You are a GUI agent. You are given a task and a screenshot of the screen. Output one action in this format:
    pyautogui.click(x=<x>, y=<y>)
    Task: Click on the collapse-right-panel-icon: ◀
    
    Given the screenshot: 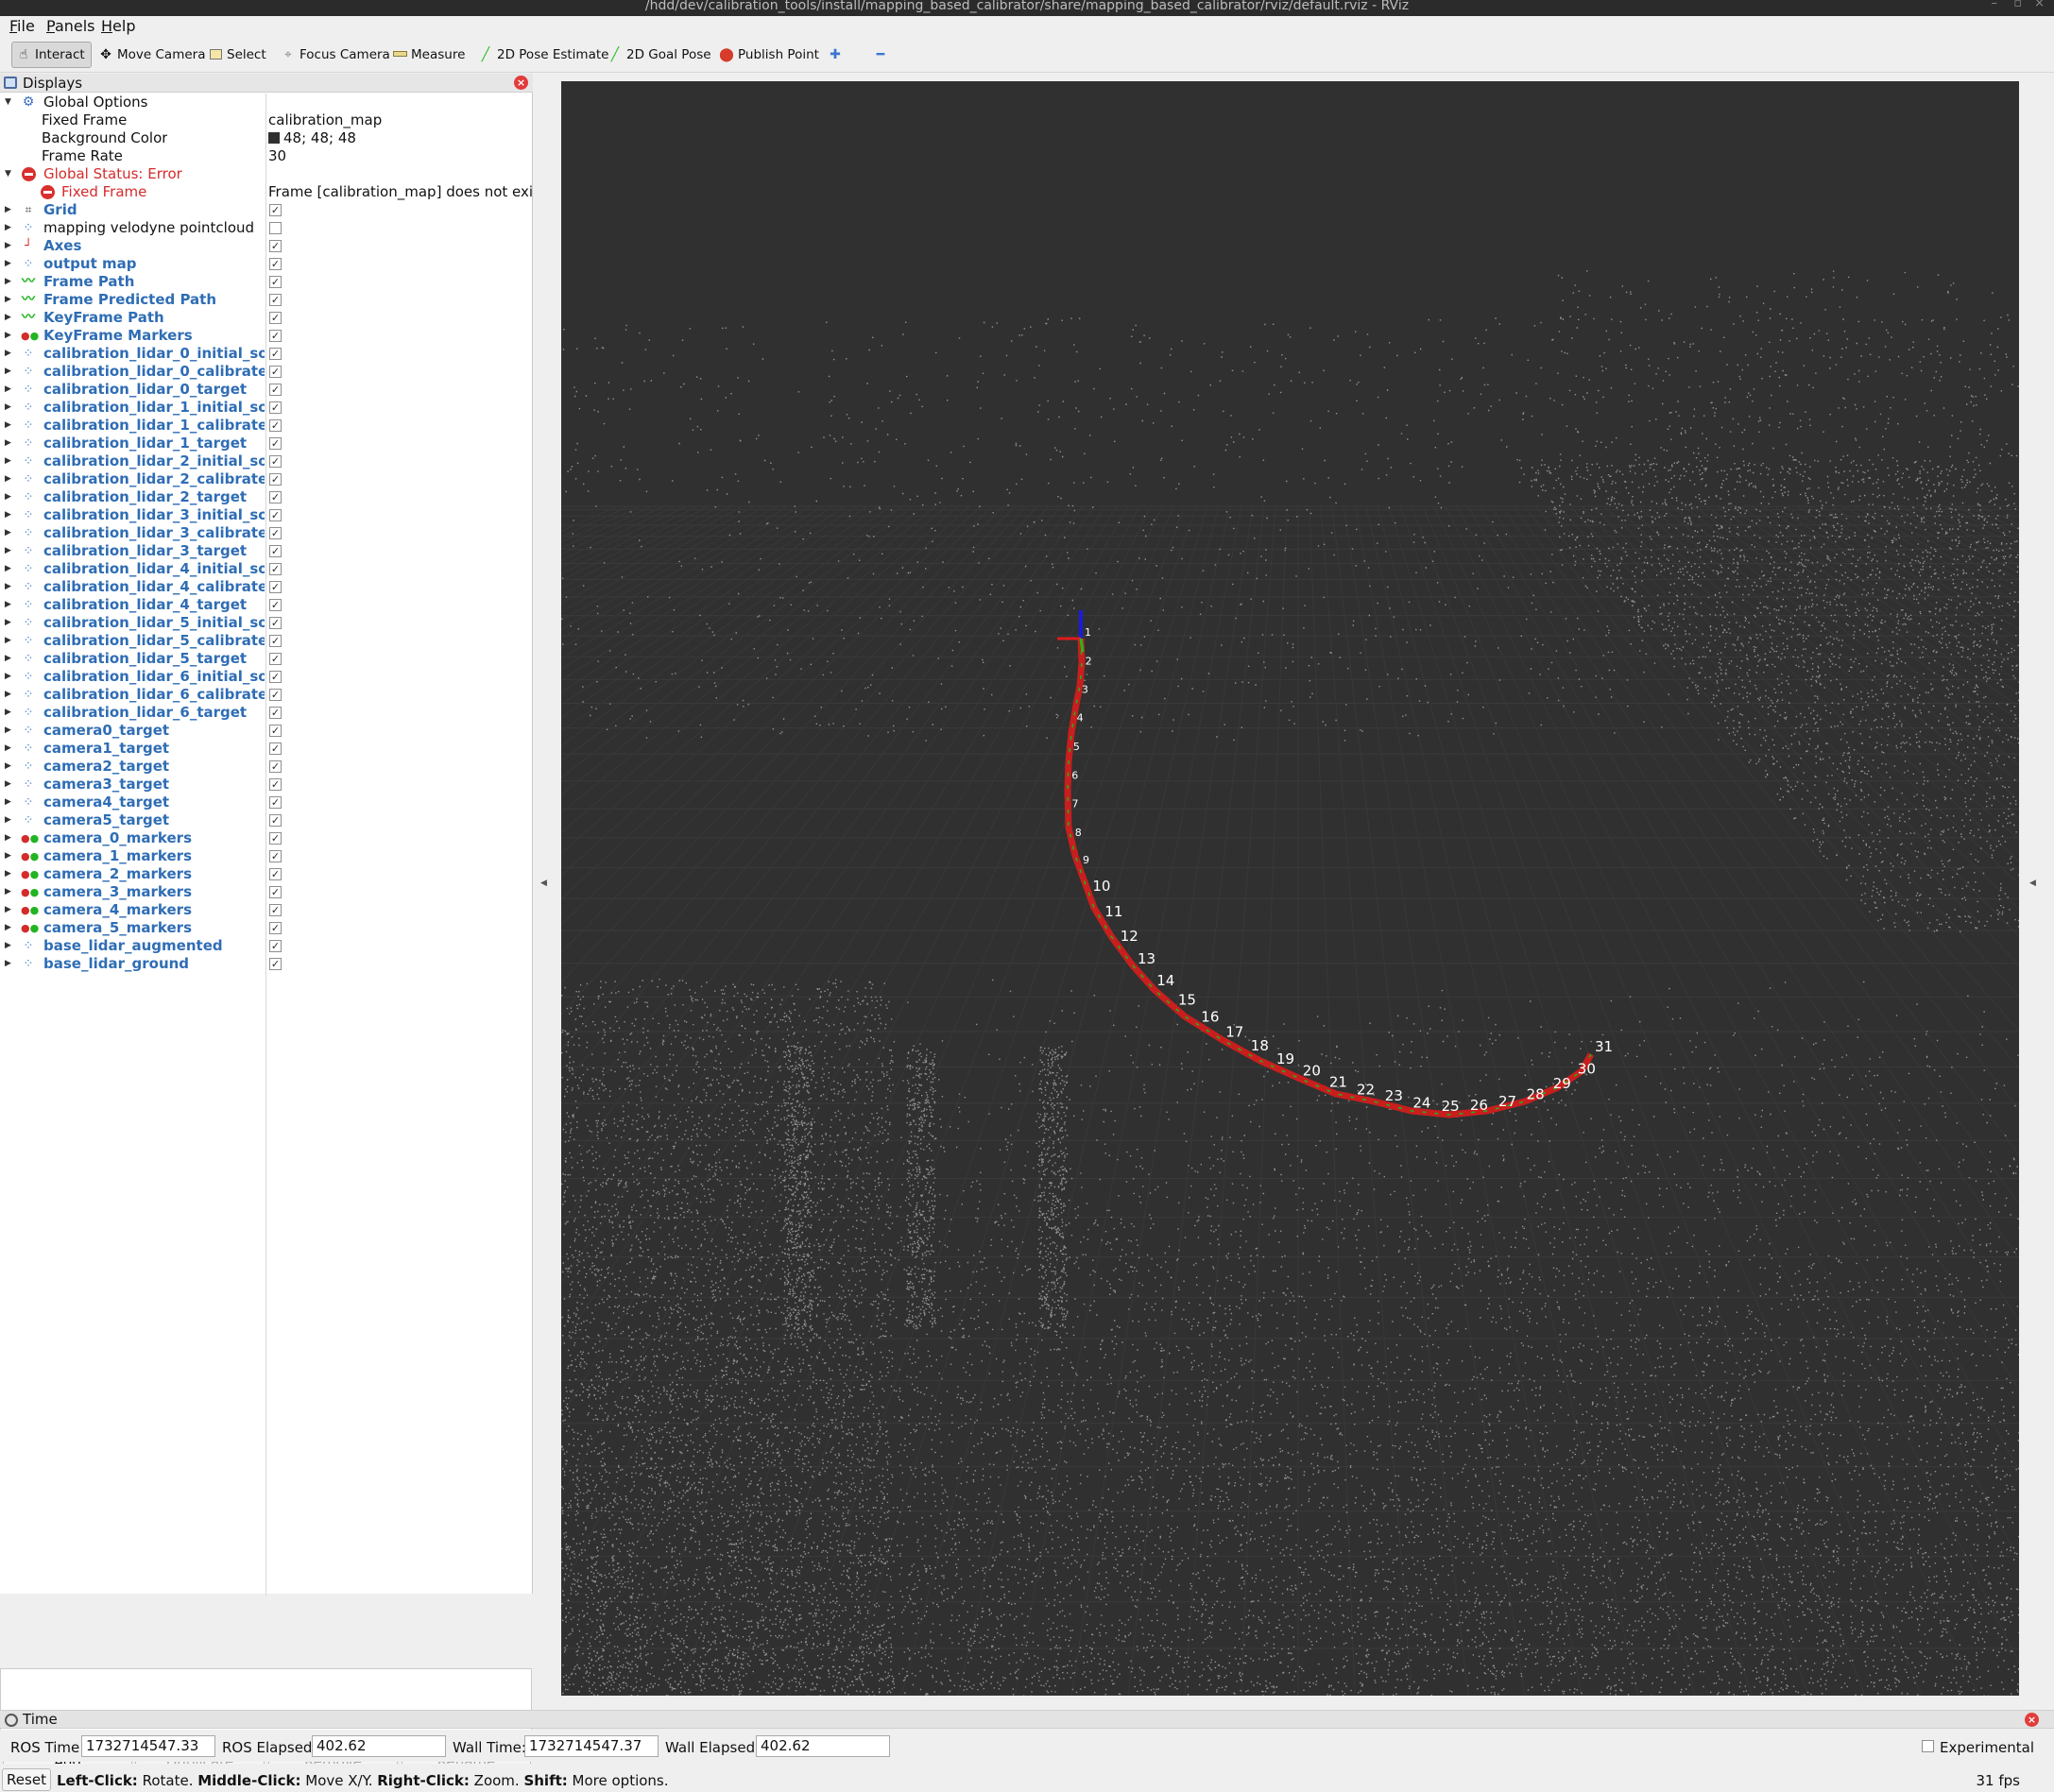 What is the action you would take?
    pyautogui.click(x=2032, y=883)
    